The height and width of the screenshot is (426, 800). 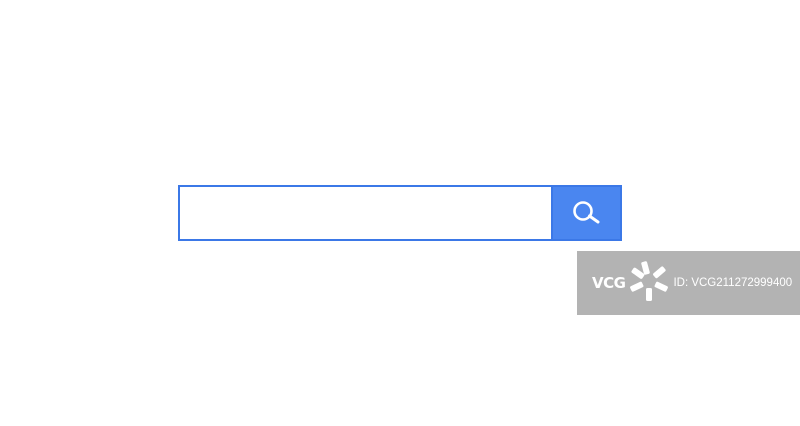 I want to click on search-button, so click(x=586, y=213).